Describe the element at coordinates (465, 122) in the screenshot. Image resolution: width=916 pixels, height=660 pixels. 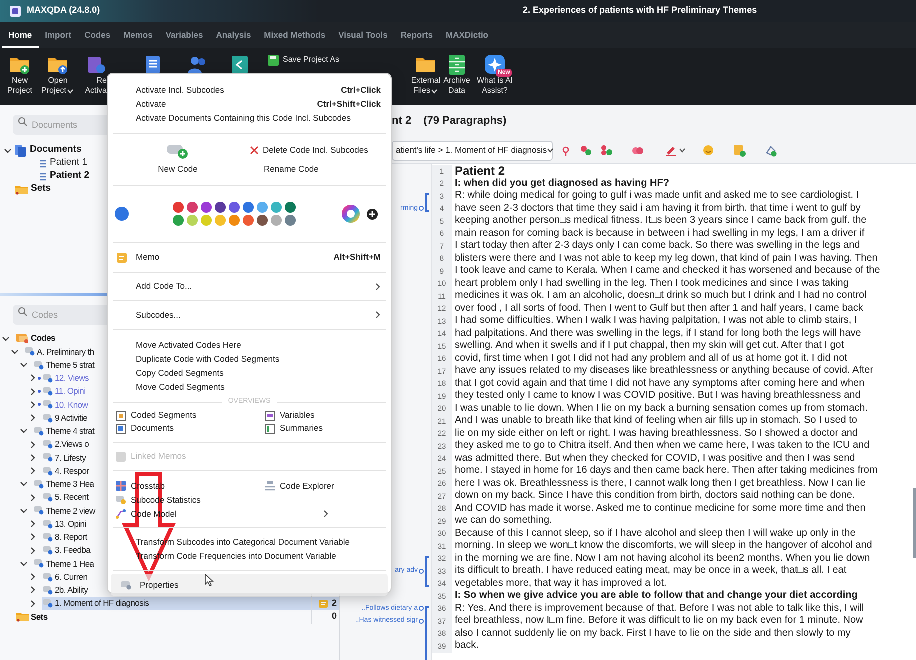
I see `paragraph-count: (79 Paragraphs)` at that location.